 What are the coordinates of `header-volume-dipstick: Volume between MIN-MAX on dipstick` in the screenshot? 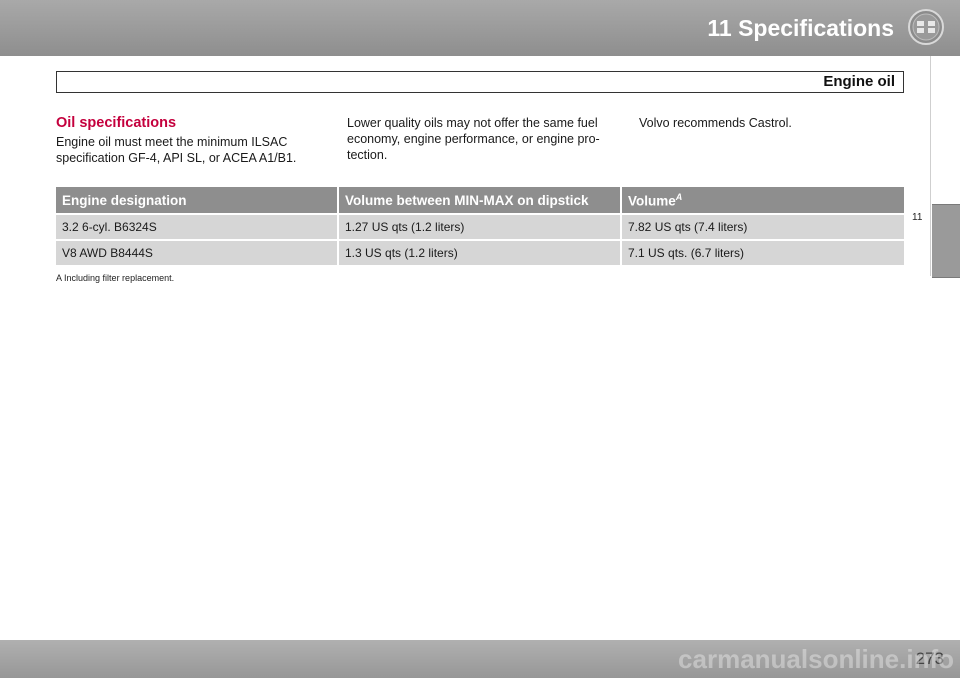 It's located at (480, 200).